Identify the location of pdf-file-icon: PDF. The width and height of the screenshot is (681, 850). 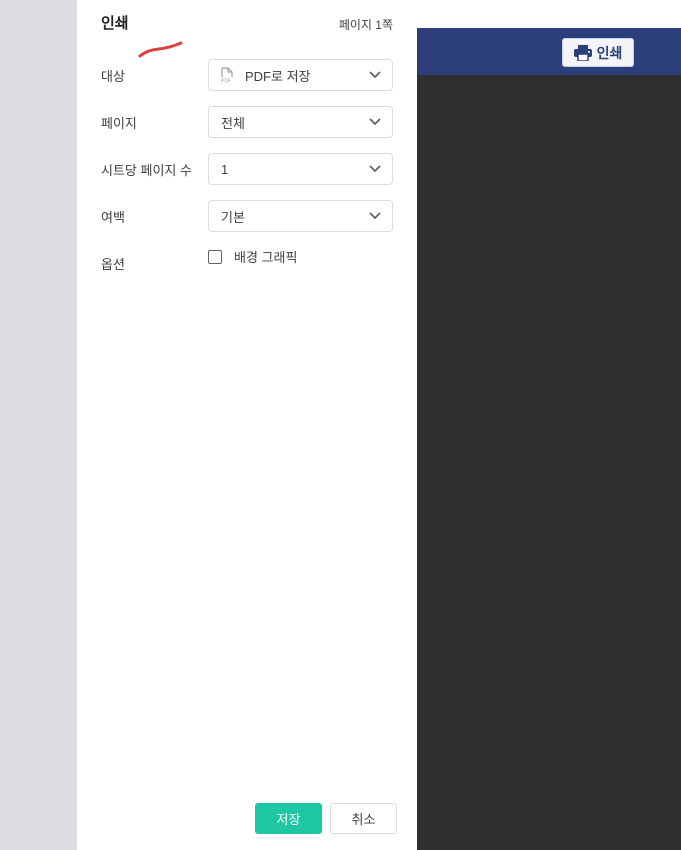
(227, 75).